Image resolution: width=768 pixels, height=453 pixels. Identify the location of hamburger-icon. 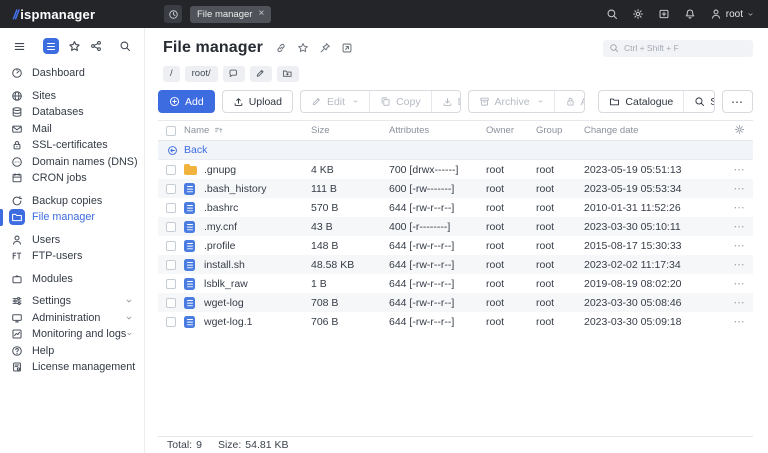
(19, 46).